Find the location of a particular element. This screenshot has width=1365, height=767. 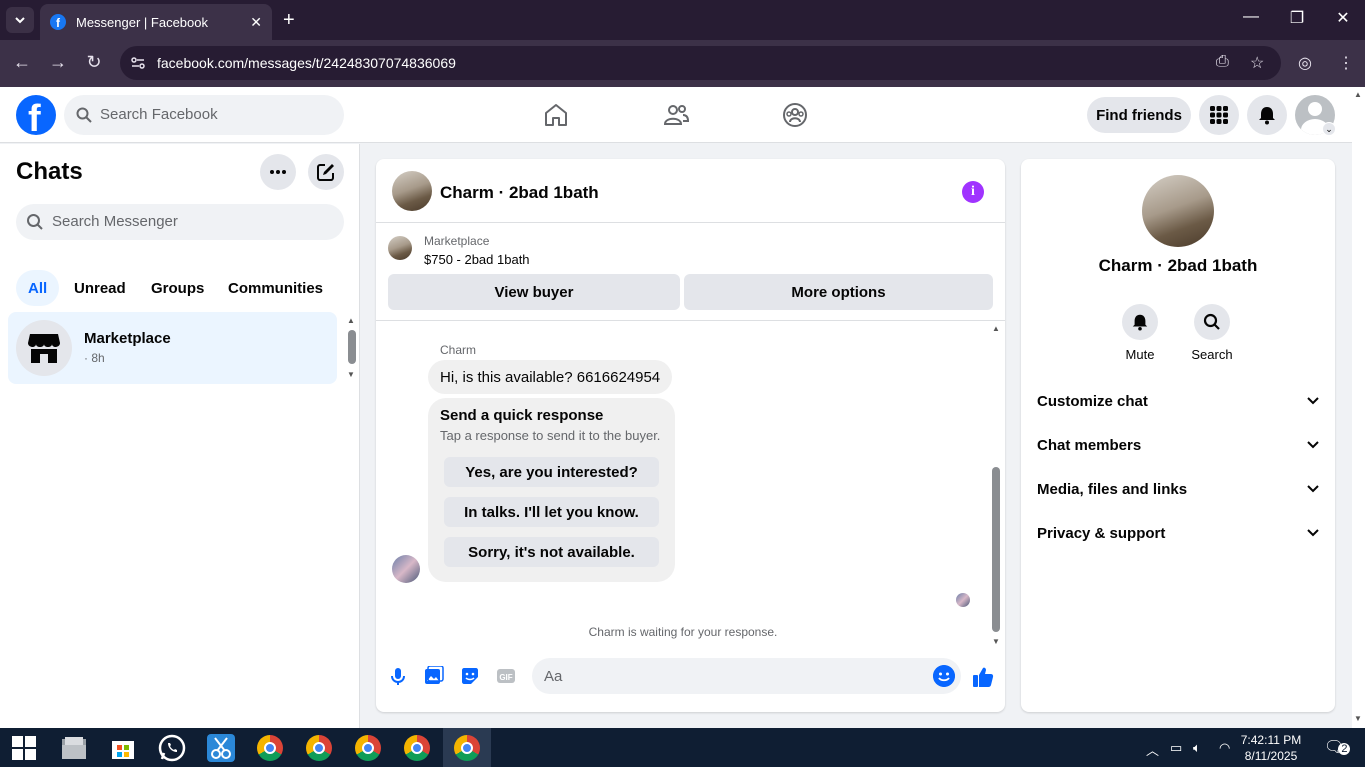

close-tab-icon: ✕ is located at coordinates (256, 22).